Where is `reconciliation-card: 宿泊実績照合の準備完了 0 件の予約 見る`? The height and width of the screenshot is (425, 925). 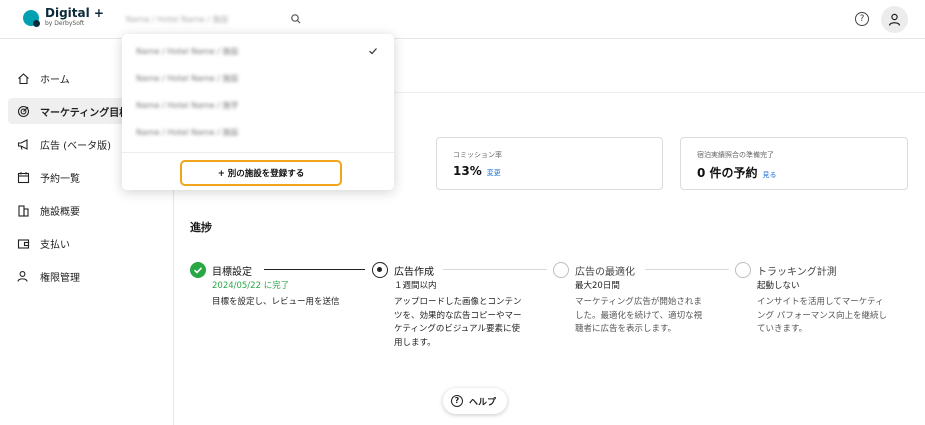 reconciliation-card: 宿泊実績照合の準備完了 0 件の予約 見る is located at coordinates (794, 163).